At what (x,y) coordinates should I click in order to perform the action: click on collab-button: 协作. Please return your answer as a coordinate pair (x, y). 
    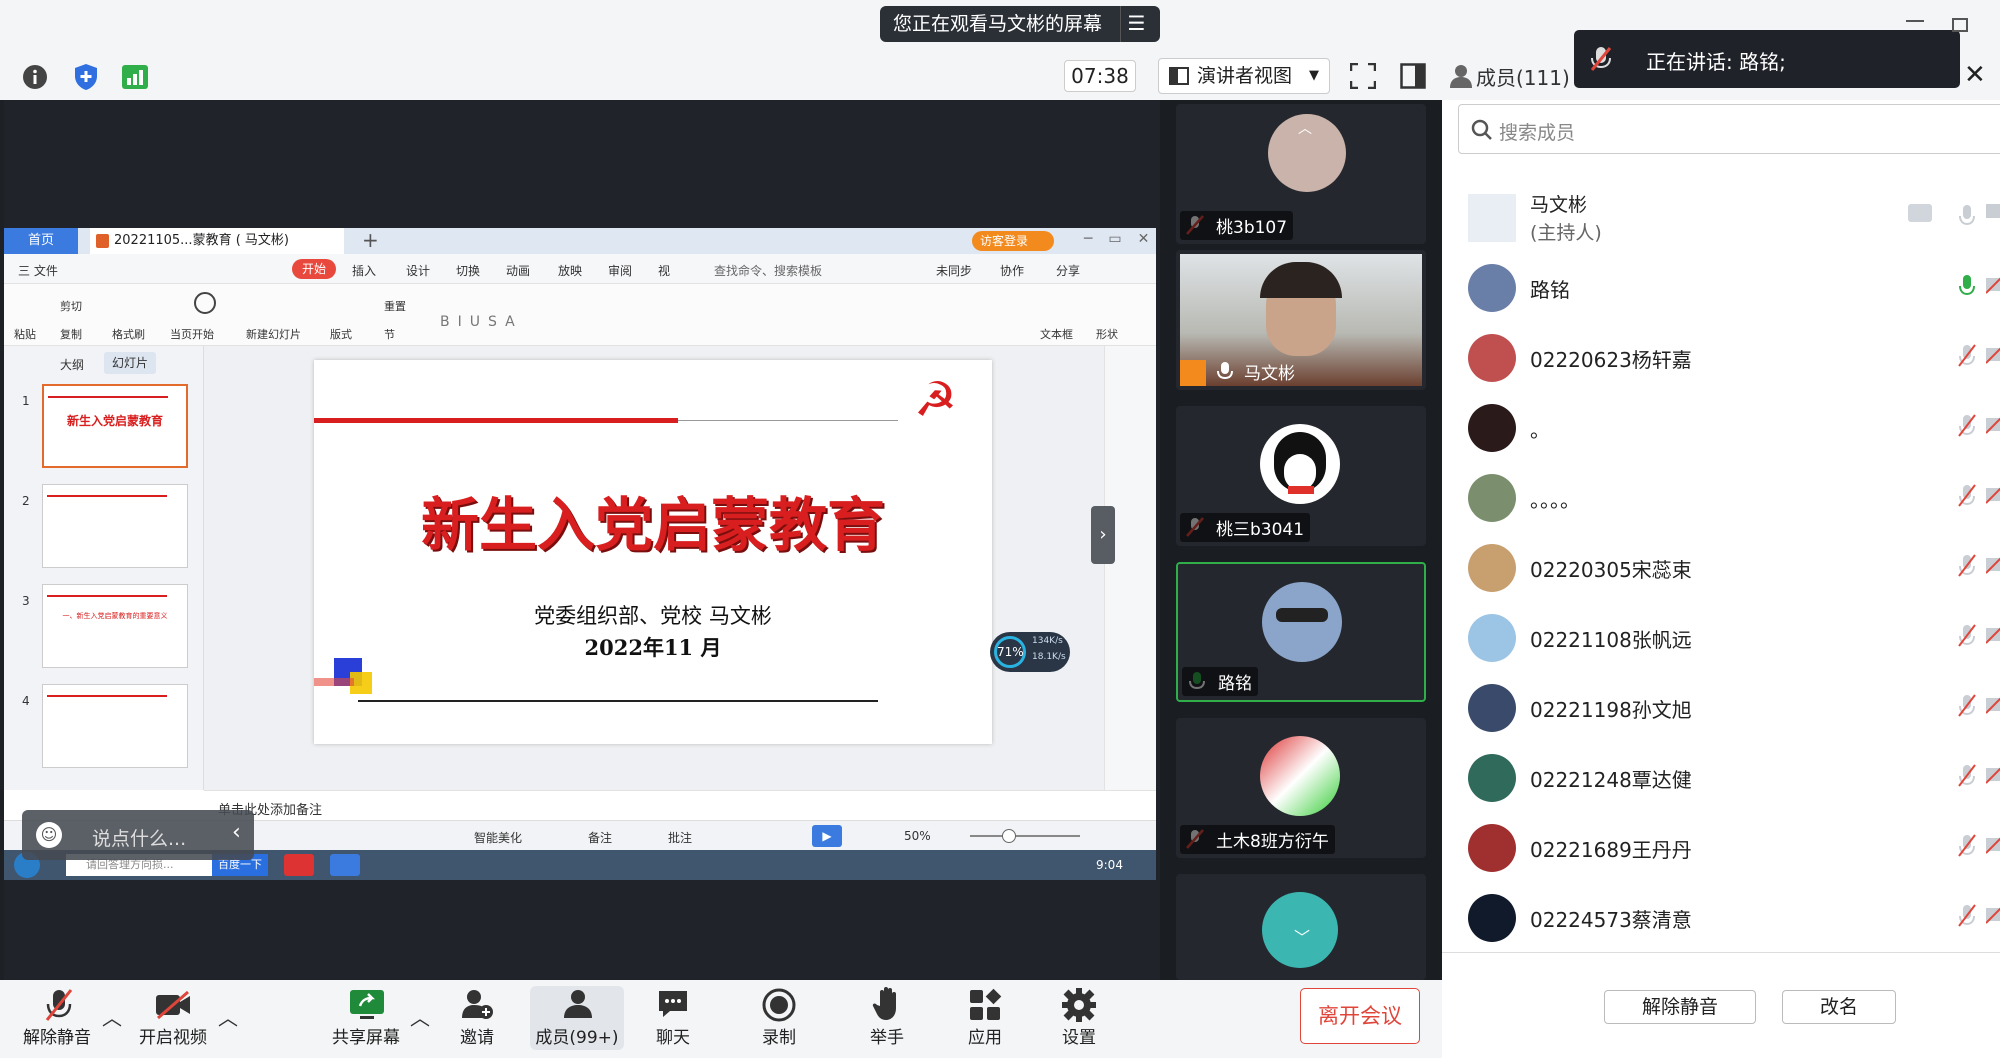
    Looking at the image, I should click on (1012, 270).